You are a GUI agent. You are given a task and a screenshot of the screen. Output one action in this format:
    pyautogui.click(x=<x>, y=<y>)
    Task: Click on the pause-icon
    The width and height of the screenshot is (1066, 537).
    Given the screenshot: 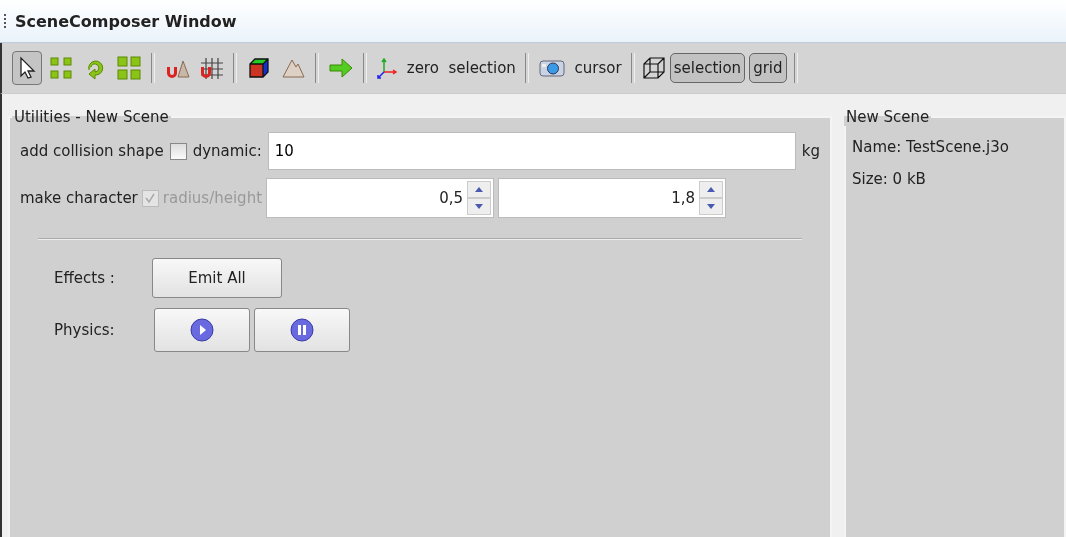 What is the action you would take?
    pyautogui.click(x=302, y=330)
    